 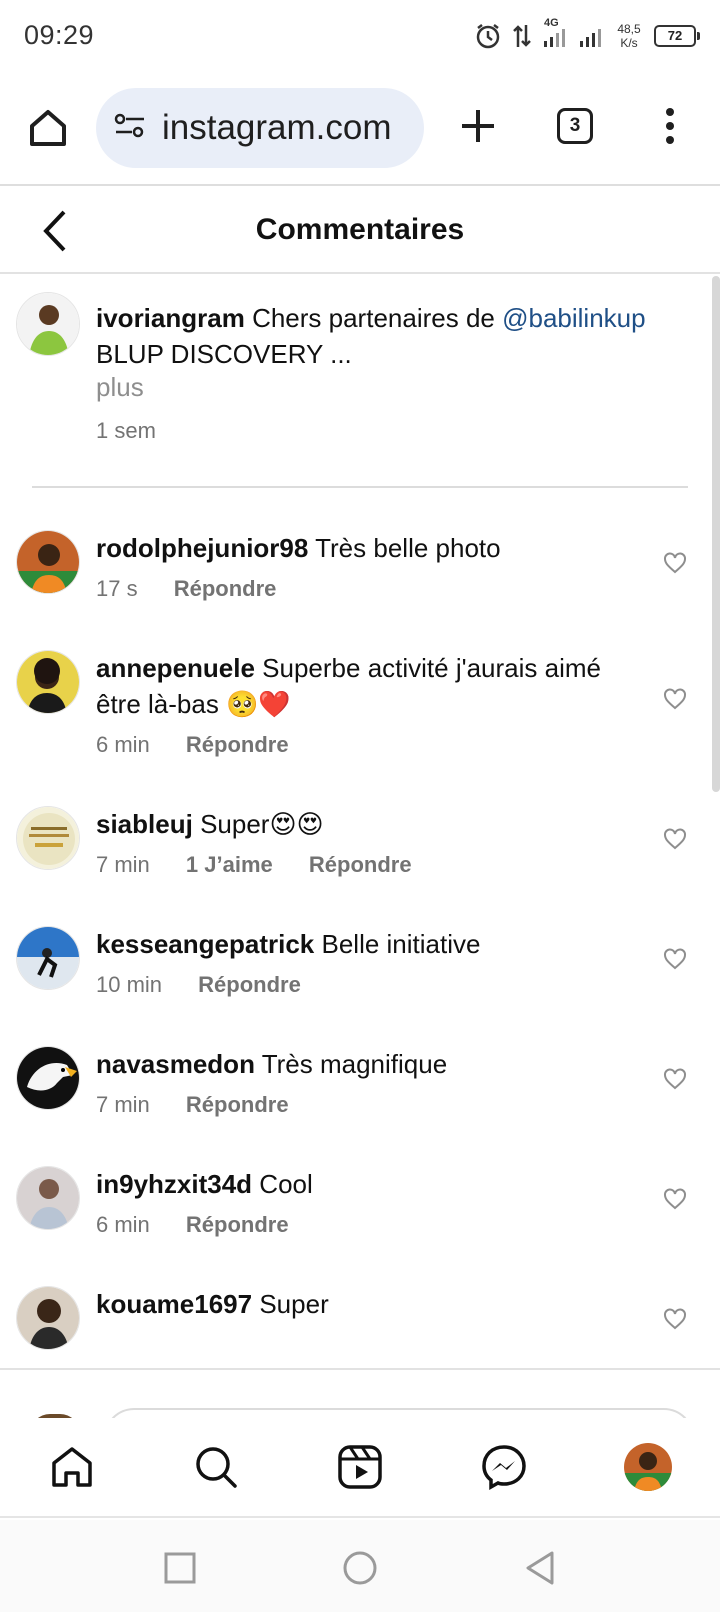 I want to click on comment-text: siableuj Super😍😍, so click(x=366, y=824).